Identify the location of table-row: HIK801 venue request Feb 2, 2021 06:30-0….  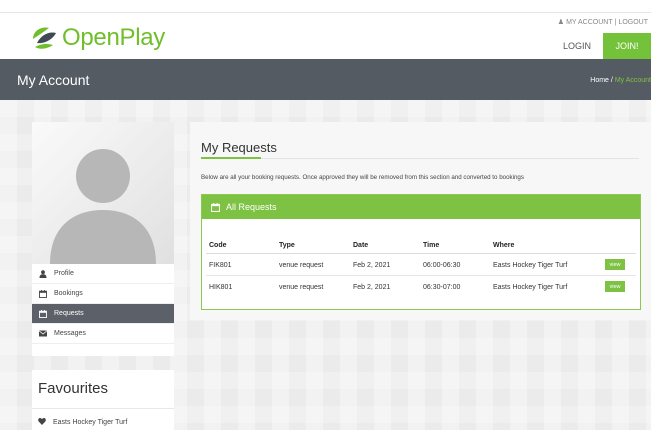
(421, 287).